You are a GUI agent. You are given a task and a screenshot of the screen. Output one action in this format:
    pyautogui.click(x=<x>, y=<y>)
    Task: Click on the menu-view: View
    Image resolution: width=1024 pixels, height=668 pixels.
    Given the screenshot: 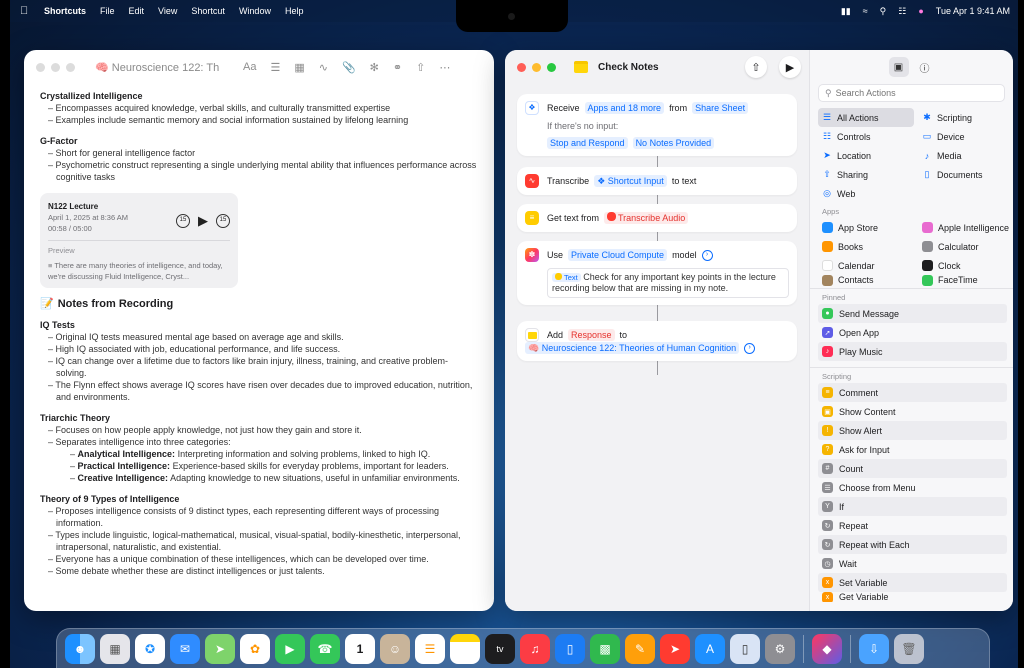 What is the action you would take?
    pyautogui.click(x=167, y=11)
    